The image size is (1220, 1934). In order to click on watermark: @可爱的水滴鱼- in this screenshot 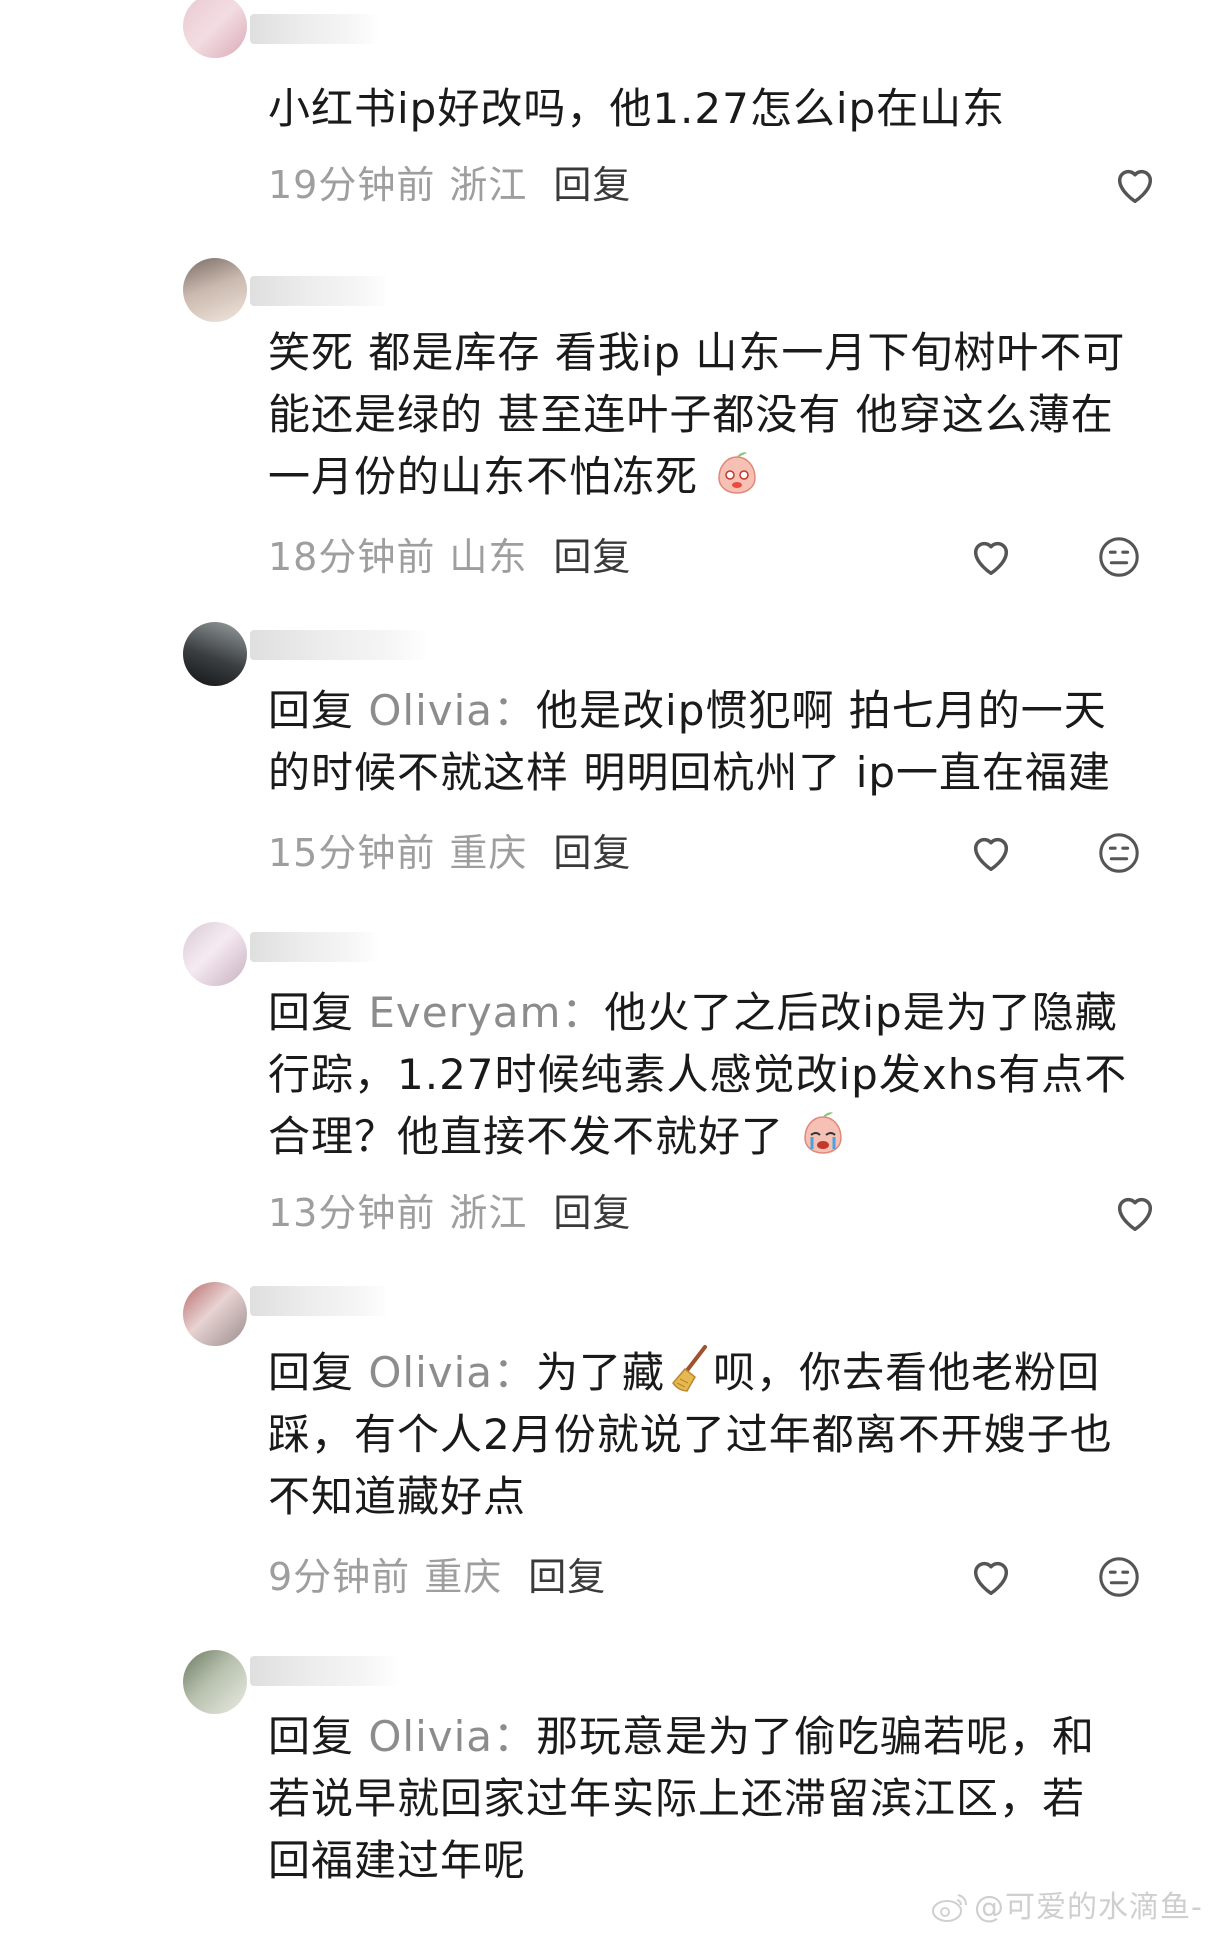, I will do `click(1066, 1904)`.